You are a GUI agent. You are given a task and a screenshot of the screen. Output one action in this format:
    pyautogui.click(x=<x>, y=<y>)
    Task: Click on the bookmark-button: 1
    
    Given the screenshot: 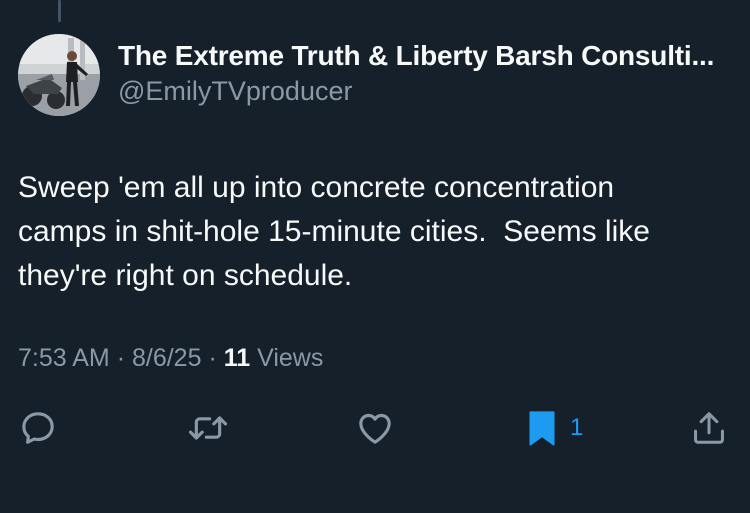 What is the action you would take?
    pyautogui.click(x=554, y=428)
    